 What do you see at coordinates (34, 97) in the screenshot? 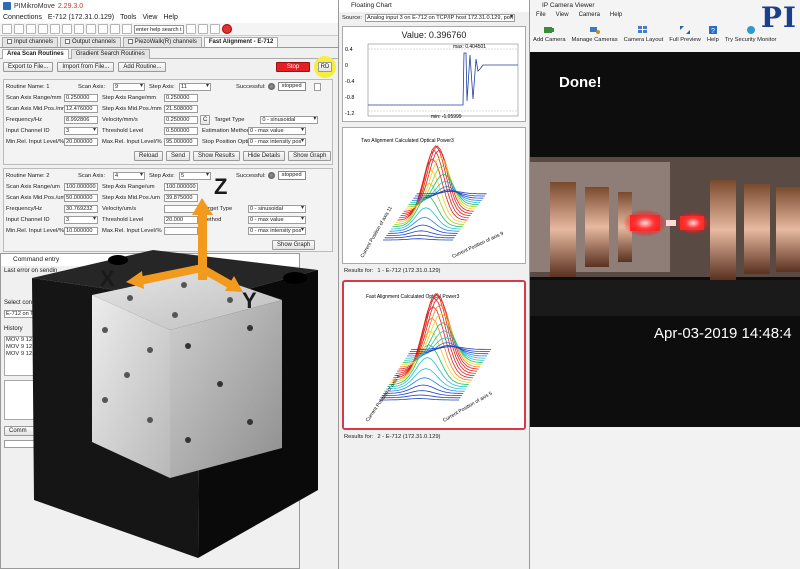
I see `param-label: Scan Axis Range/mm` at bounding box center [34, 97].